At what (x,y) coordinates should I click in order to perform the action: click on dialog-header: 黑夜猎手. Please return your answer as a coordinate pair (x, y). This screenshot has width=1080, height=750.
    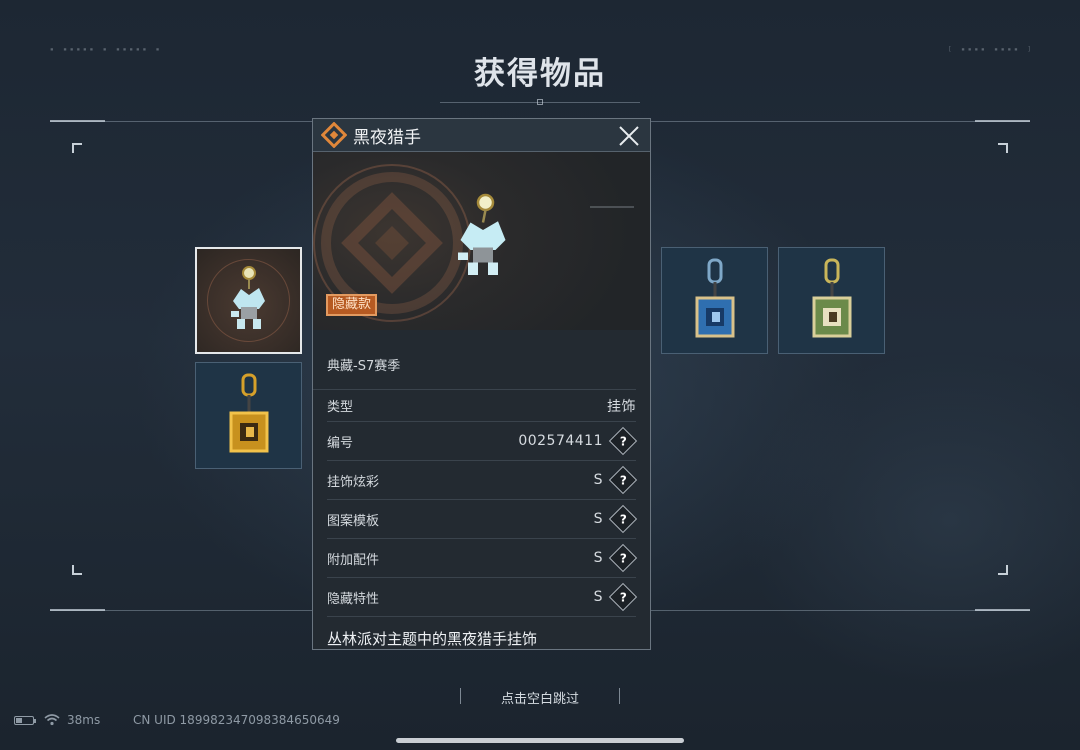
    Looking at the image, I should click on (481, 135).